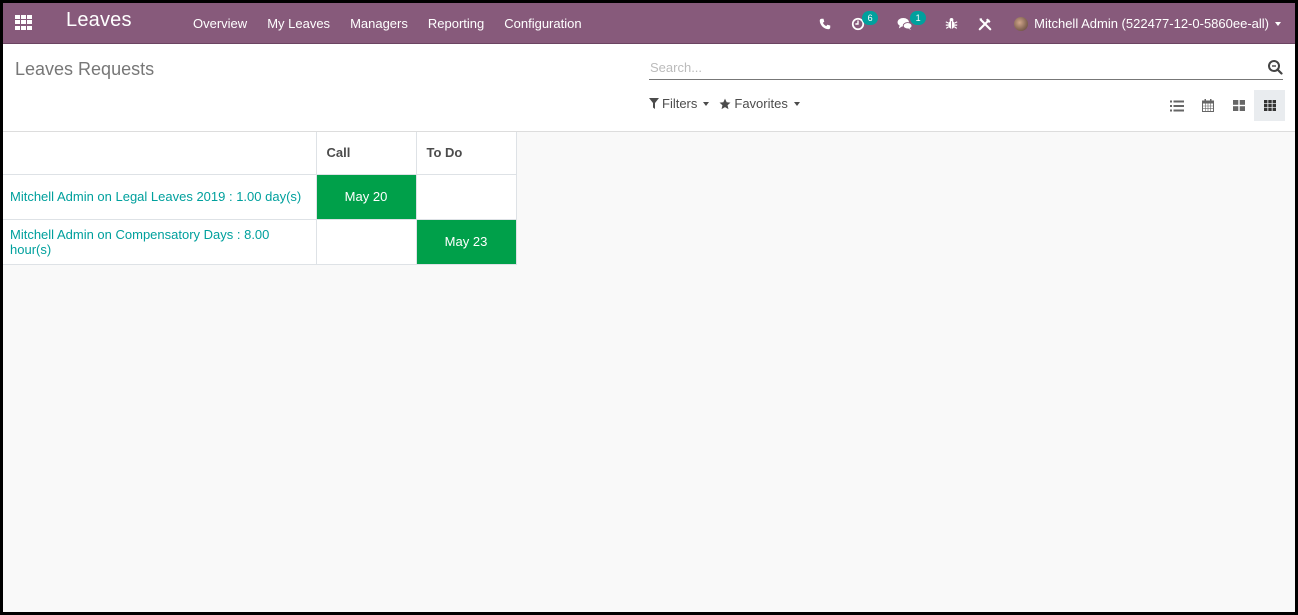 This screenshot has height=615, width=1298. I want to click on activity-button: 6, so click(864, 23).